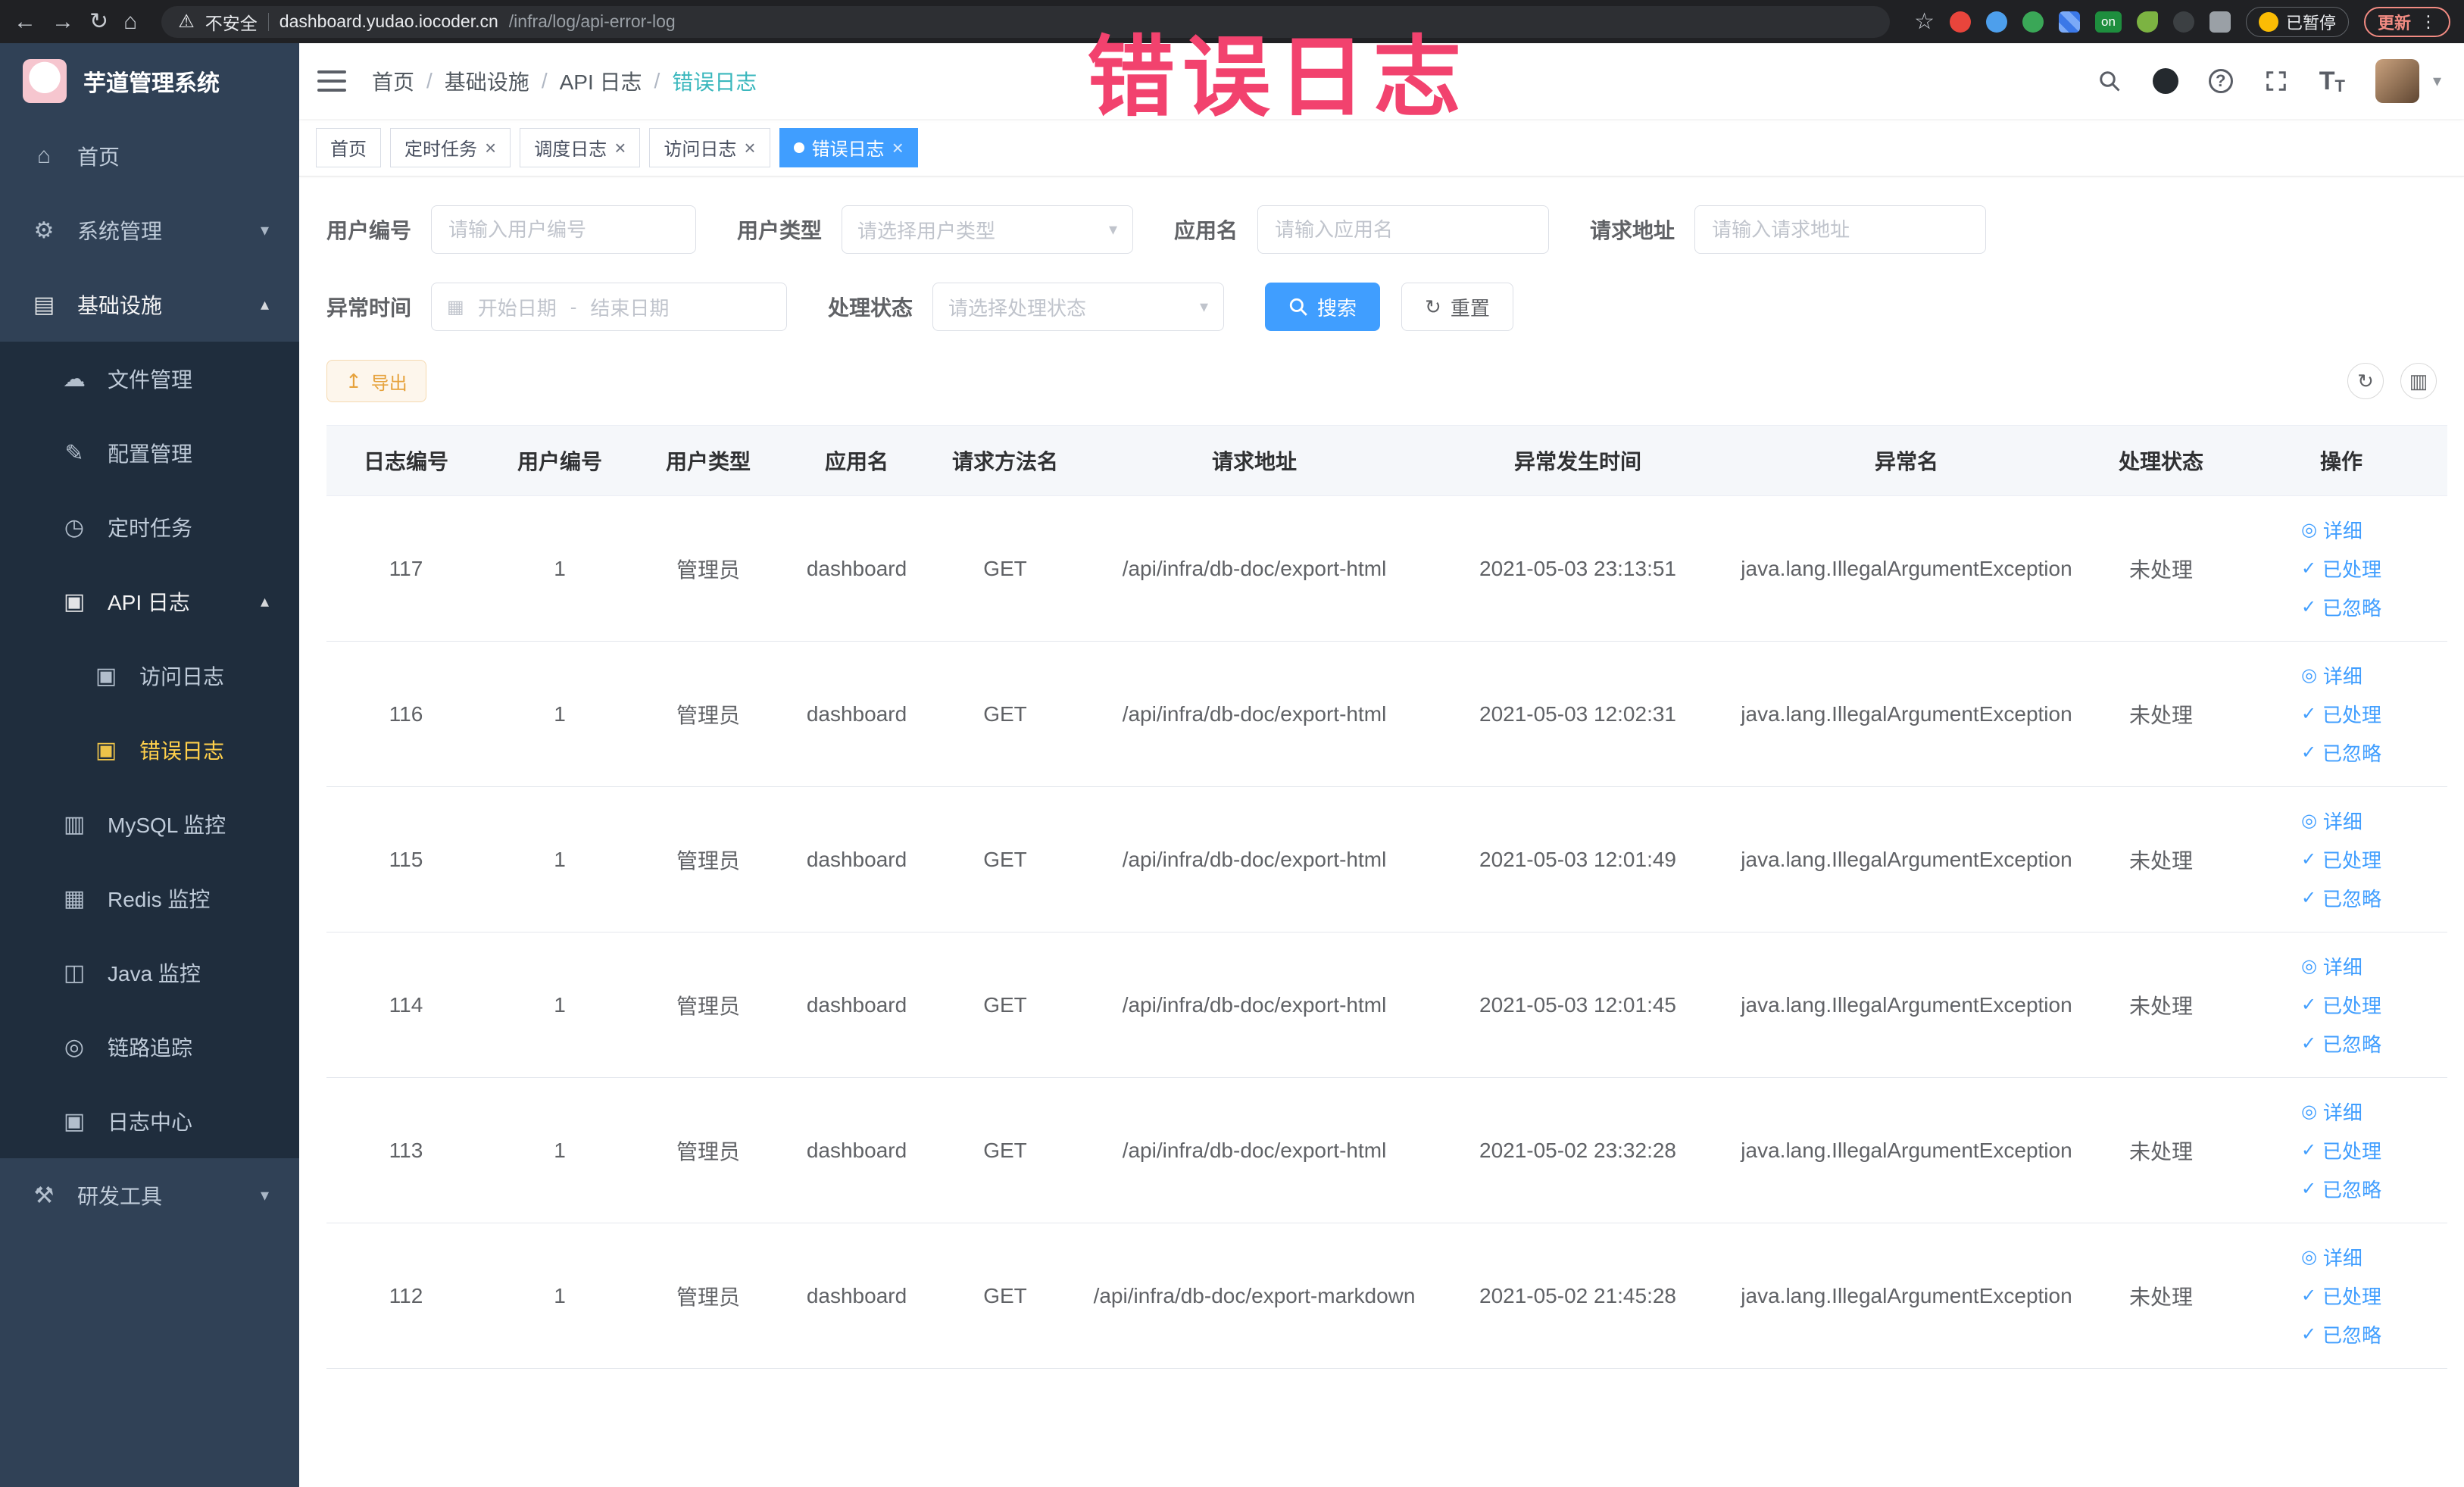 The height and width of the screenshot is (1487, 2464). I want to click on fullscreen-icon, so click(2276, 81).